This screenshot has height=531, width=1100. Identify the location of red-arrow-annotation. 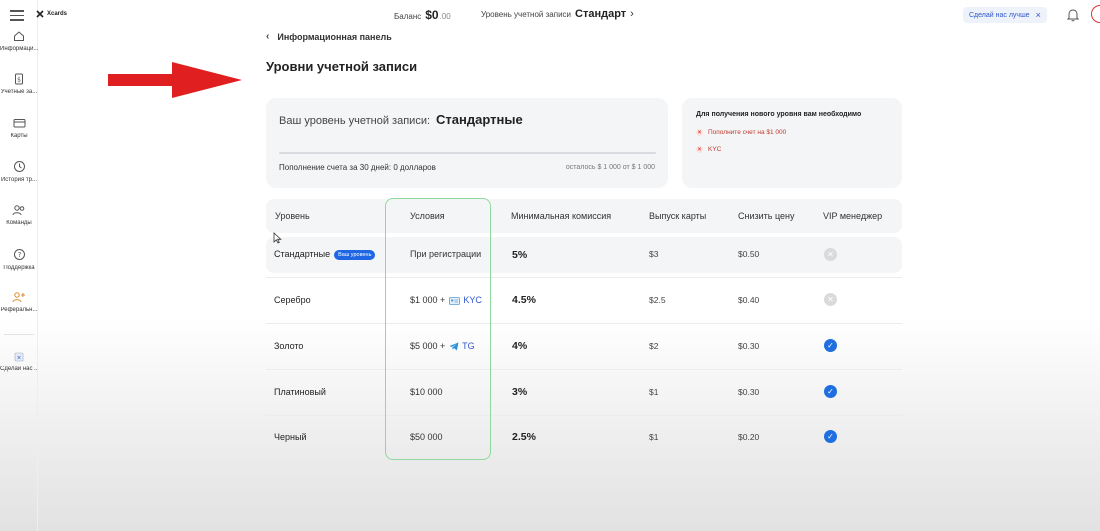
(175, 80).